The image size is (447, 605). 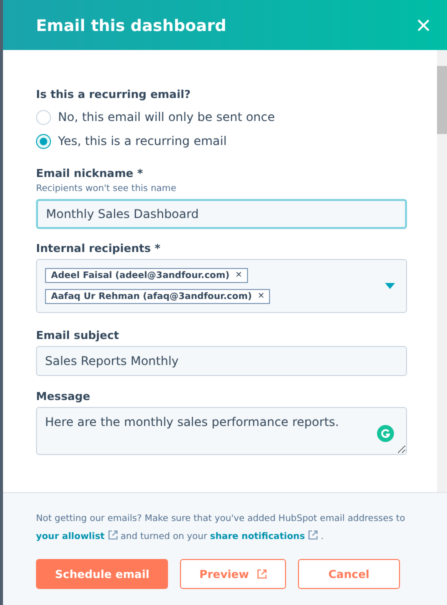 What do you see at coordinates (221, 286) in the screenshot?
I see `recipients-field: Adeel Faisal (adeel@3andfour.com) × Aafaq Ur Rehman (afaq@3andfour.com) ×` at bounding box center [221, 286].